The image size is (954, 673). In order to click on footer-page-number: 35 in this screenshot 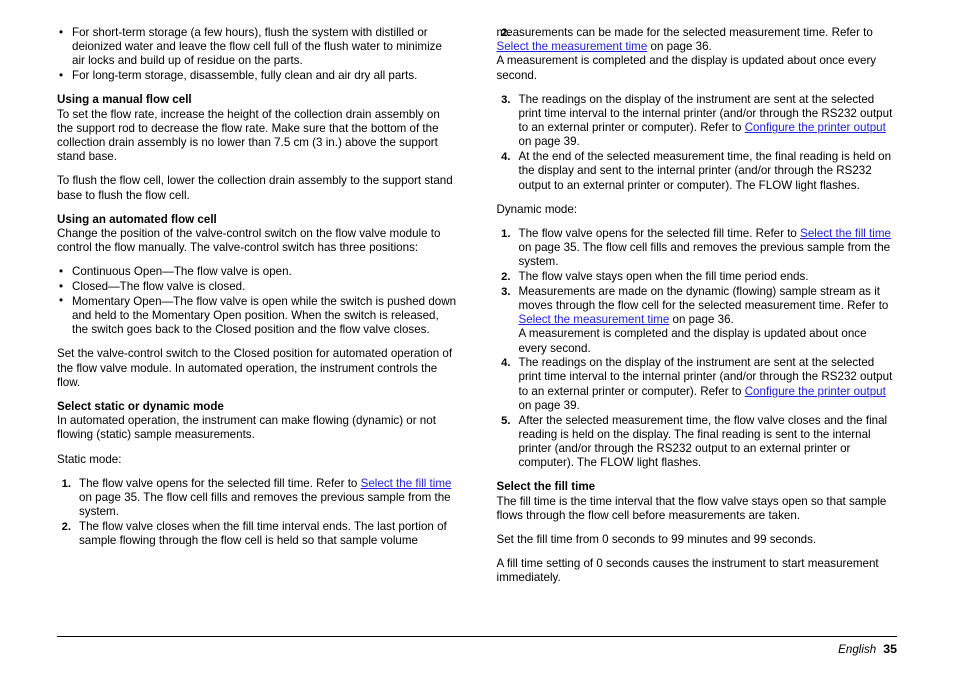, I will do `click(890, 649)`.